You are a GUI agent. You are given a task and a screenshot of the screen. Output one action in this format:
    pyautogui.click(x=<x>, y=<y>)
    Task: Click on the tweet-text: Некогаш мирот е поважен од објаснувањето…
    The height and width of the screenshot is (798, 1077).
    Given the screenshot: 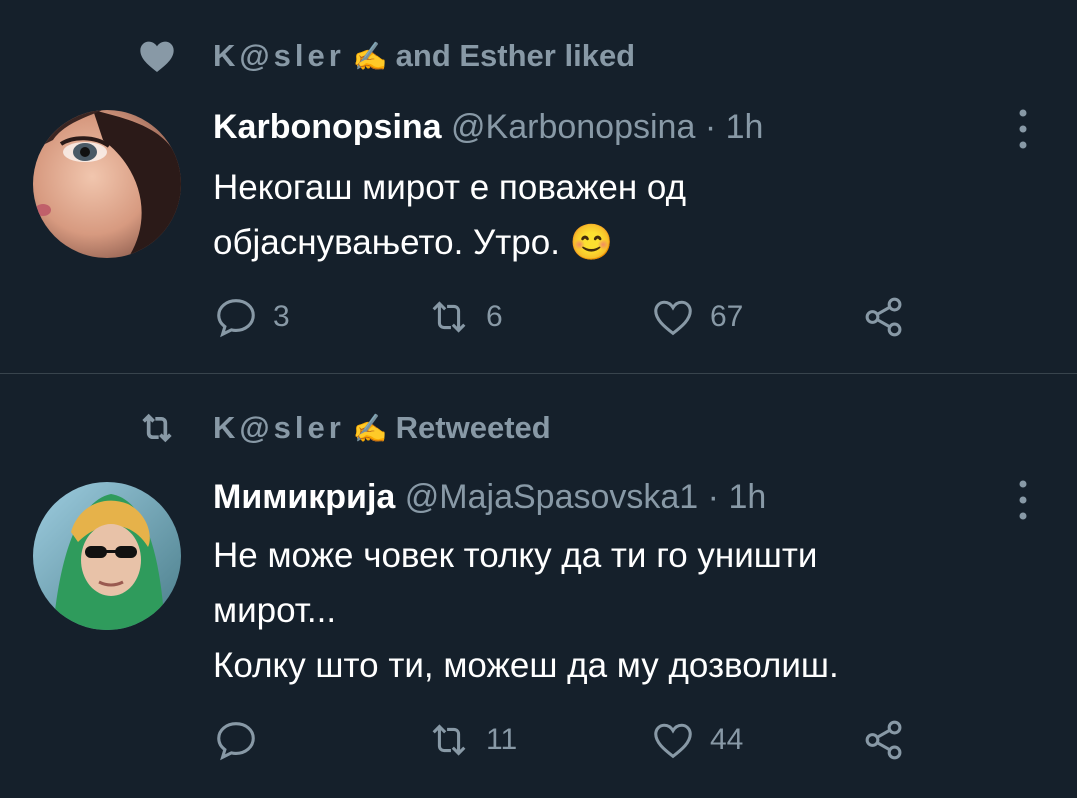 What is the action you would take?
    pyautogui.click(x=613, y=215)
    